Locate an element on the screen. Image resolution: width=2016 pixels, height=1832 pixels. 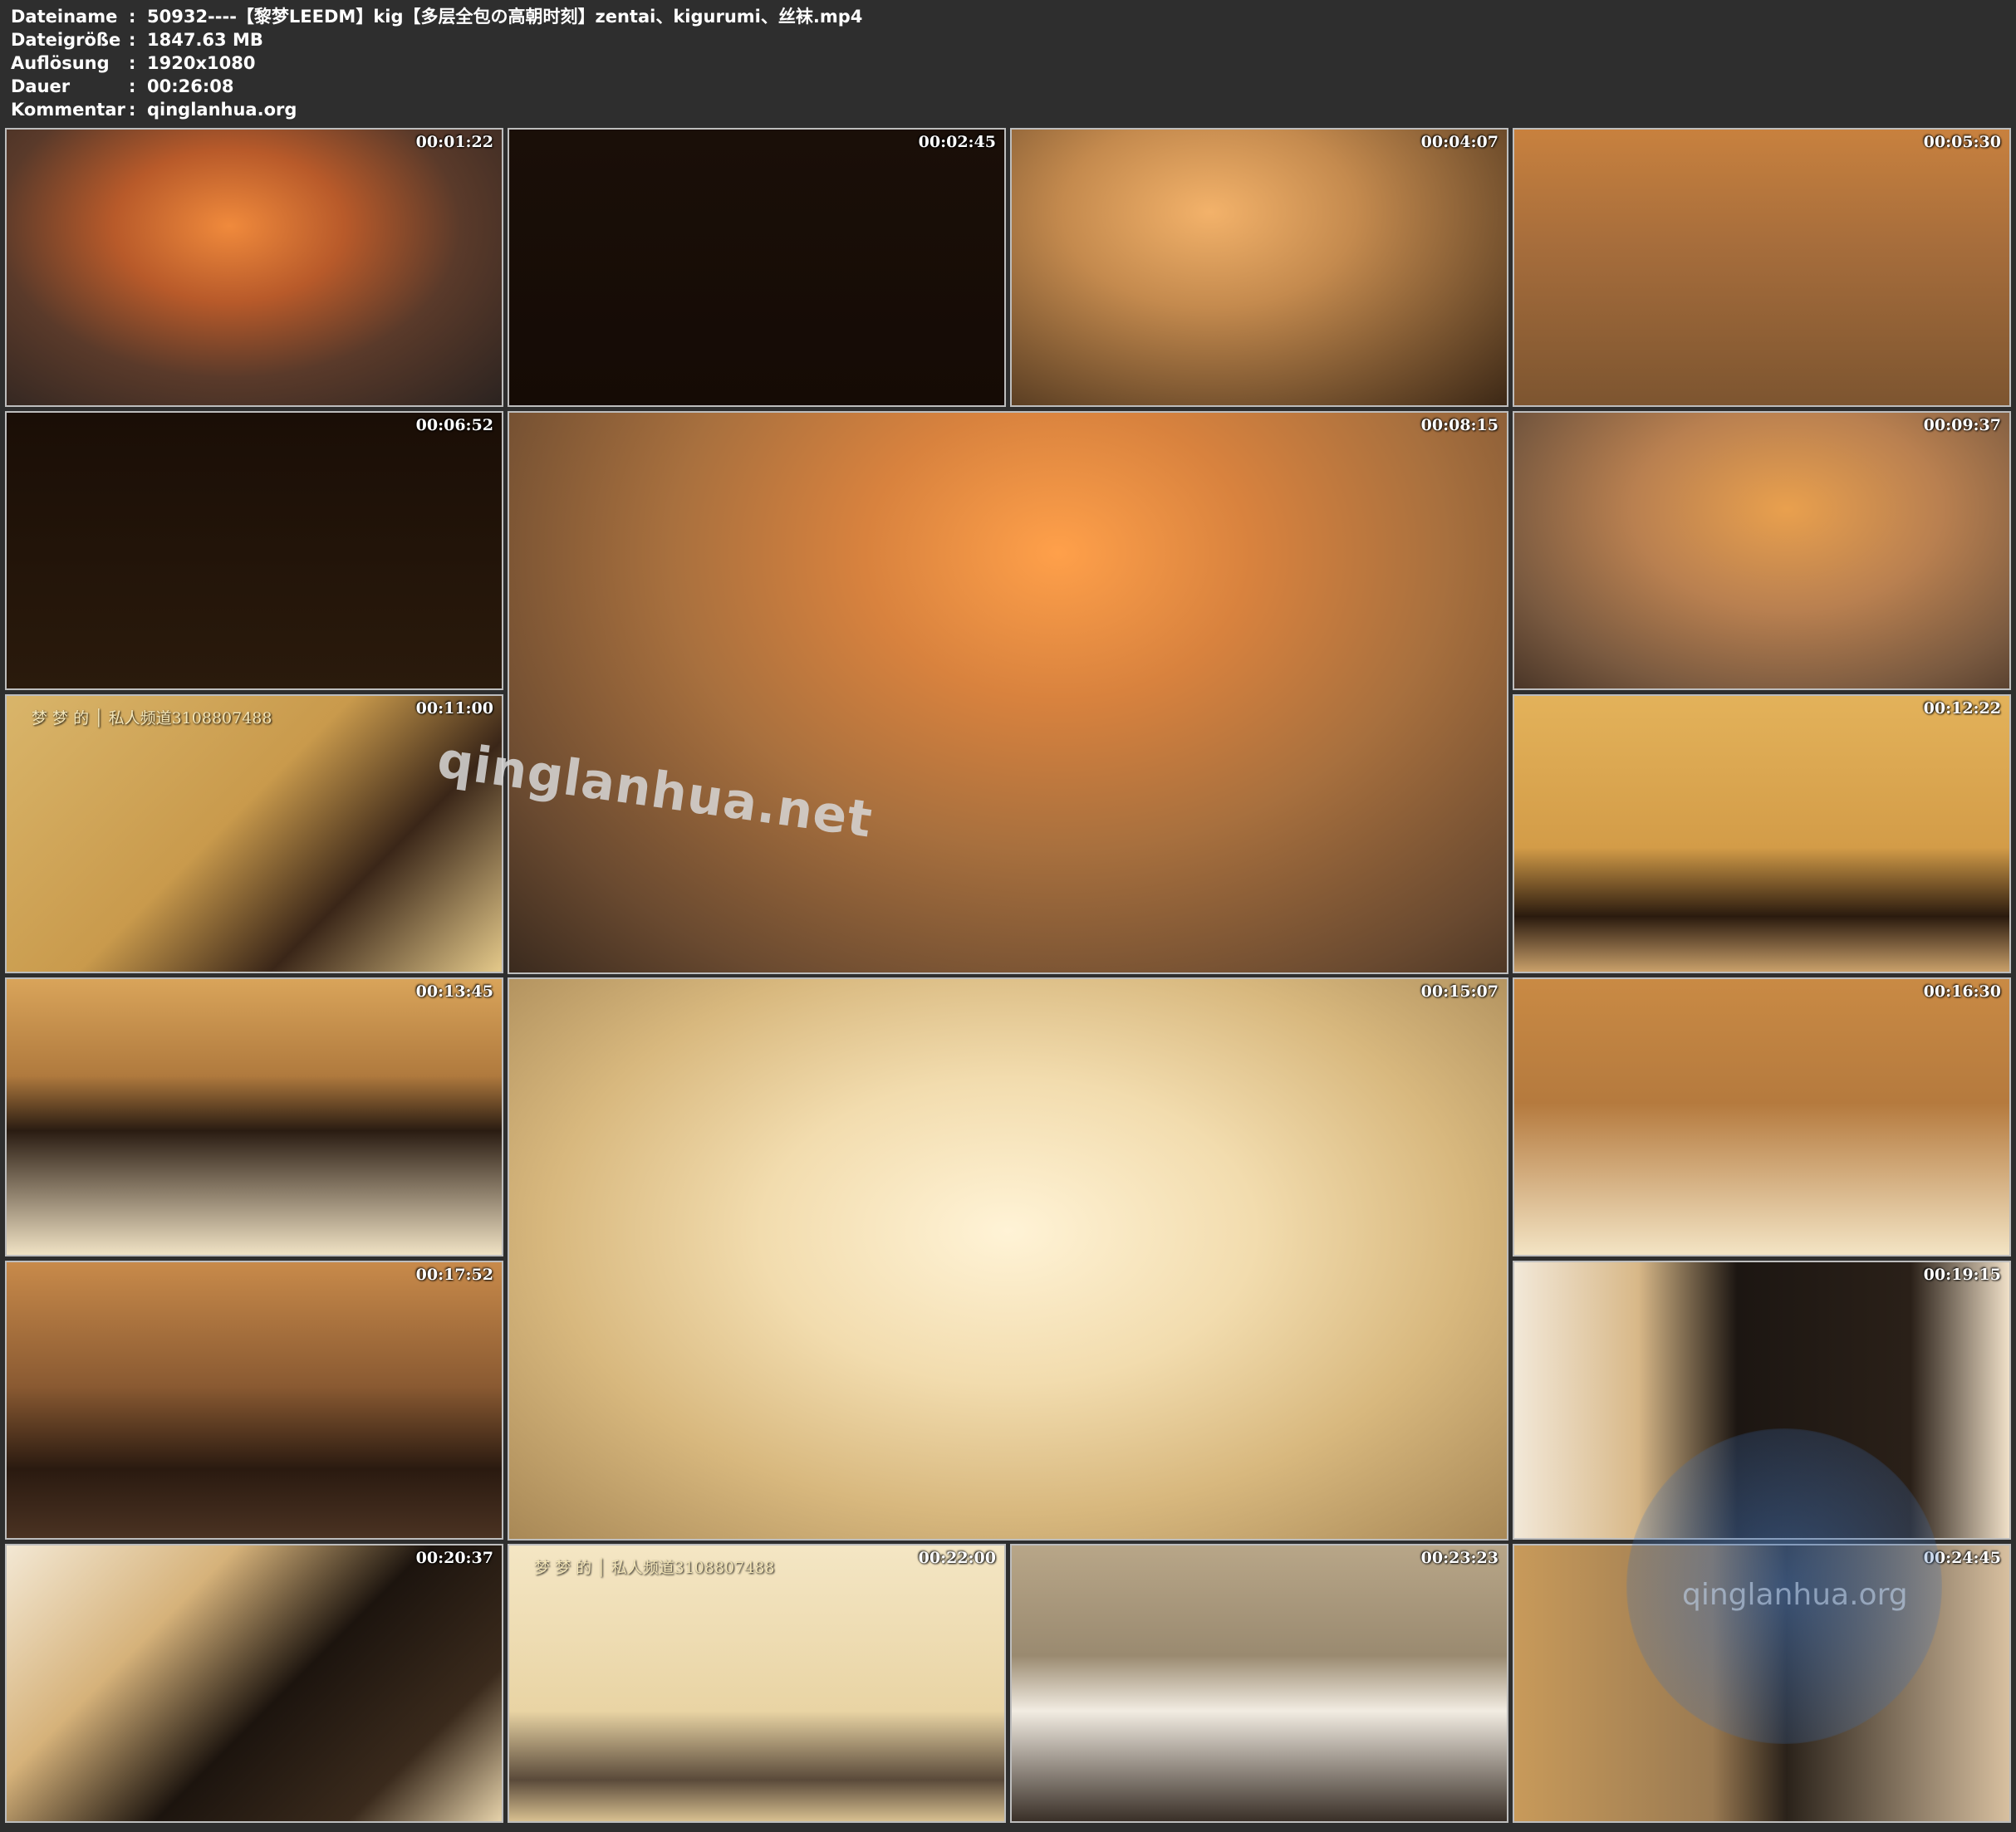
thumbnail-1: 00:01:22 is located at coordinates (254, 267).